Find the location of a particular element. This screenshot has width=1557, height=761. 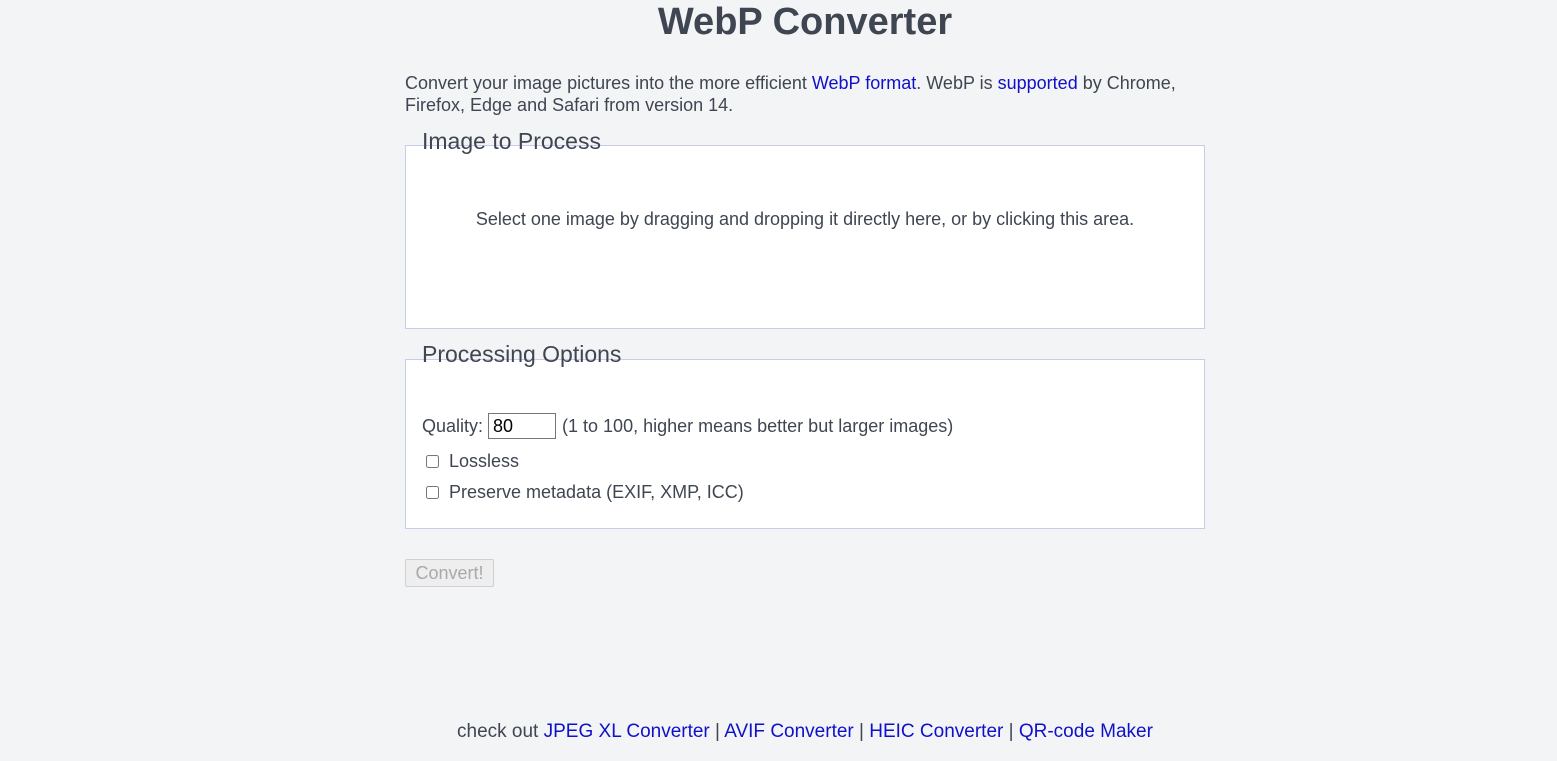

image-section-legend: Image to Process is located at coordinates (511, 141).